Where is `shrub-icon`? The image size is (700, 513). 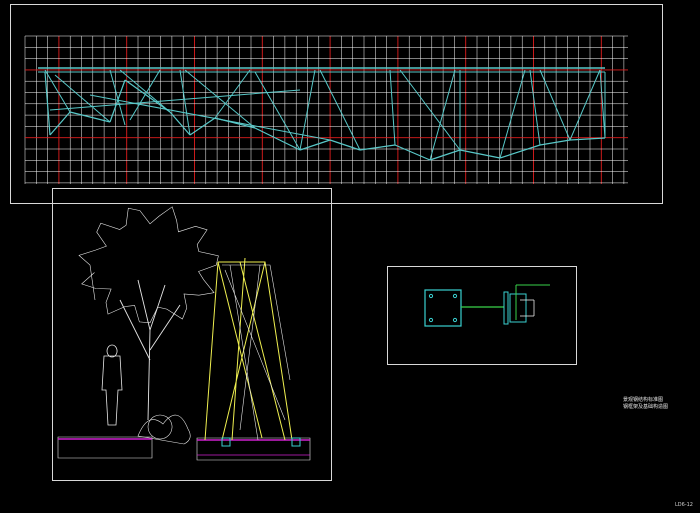 shrub-icon is located at coordinates (160, 427).